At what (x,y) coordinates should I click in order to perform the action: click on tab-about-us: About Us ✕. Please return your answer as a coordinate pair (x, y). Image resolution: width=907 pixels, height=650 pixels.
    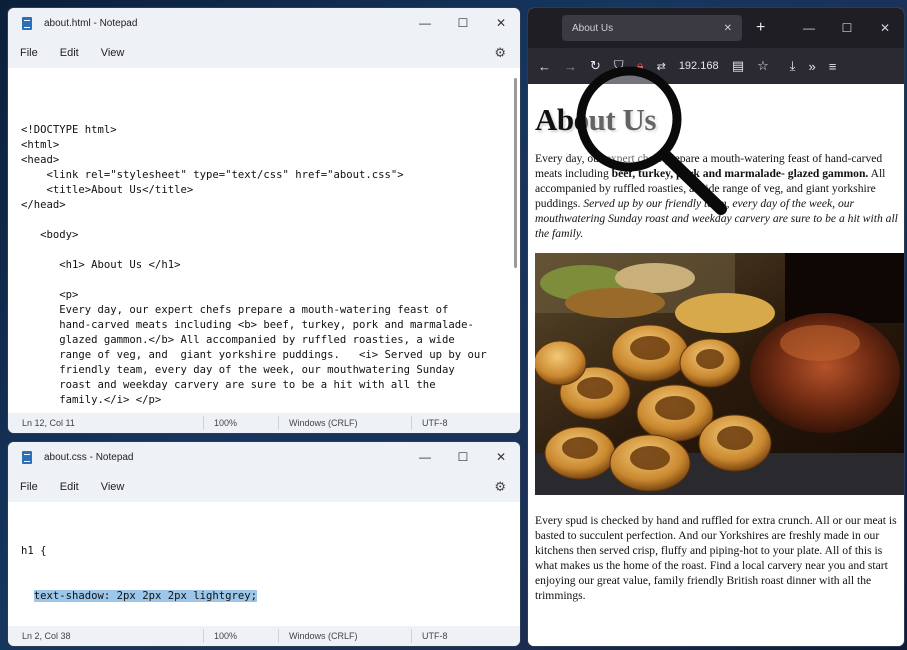
    Looking at the image, I should click on (652, 28).